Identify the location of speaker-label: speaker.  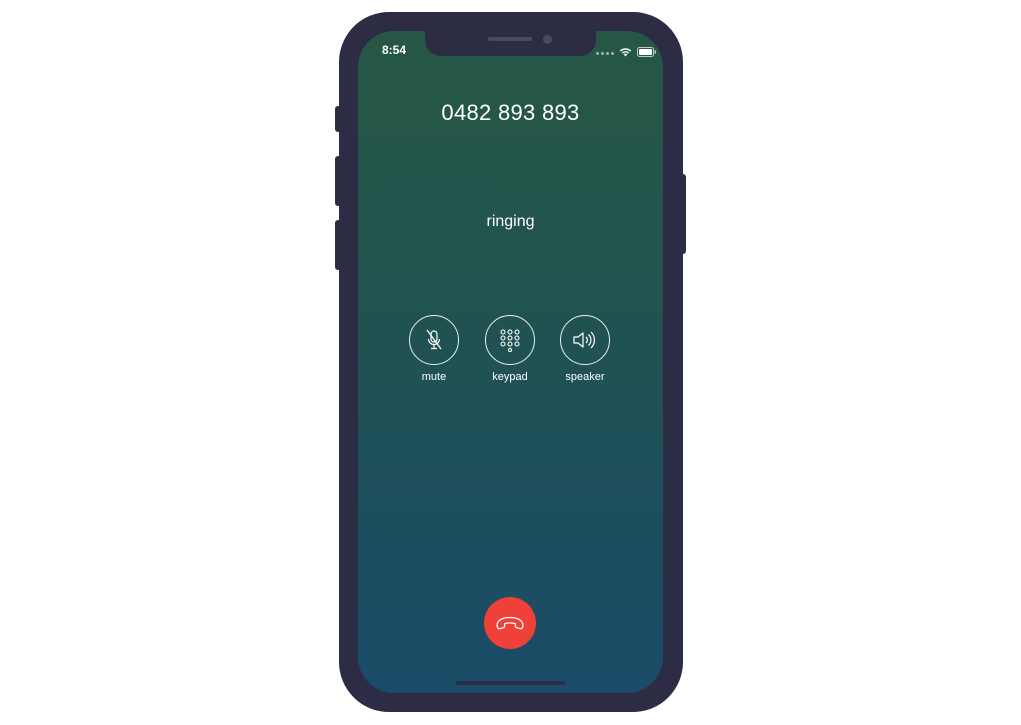
(585, 377).